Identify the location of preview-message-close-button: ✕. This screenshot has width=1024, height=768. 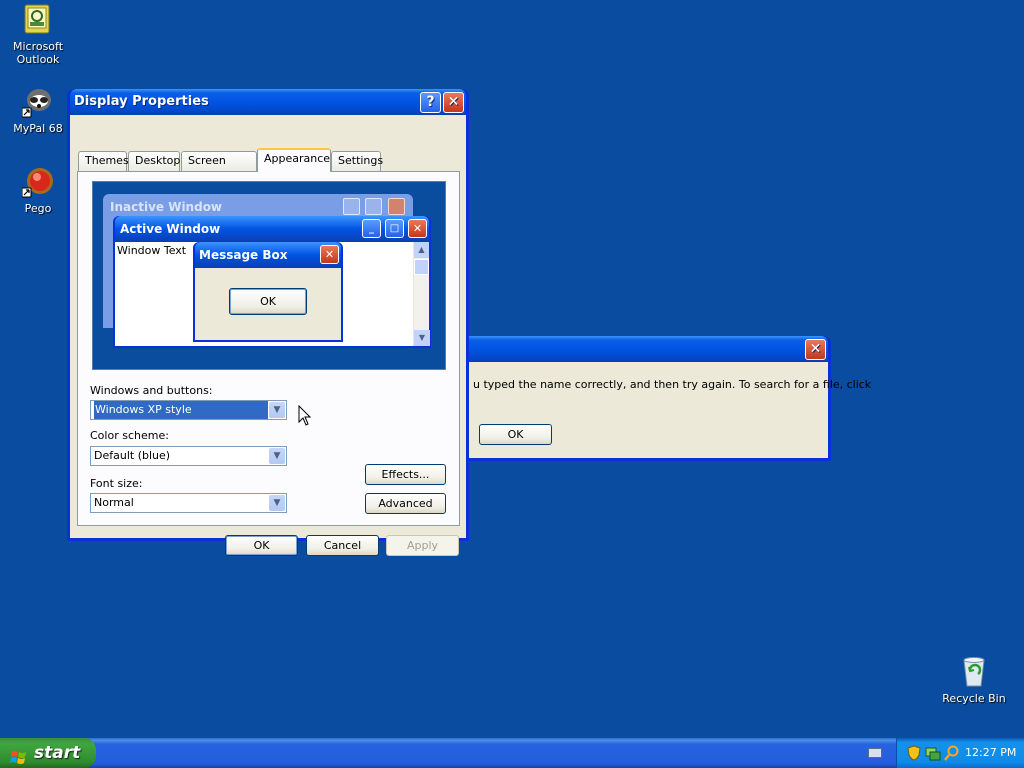
(329, 254).